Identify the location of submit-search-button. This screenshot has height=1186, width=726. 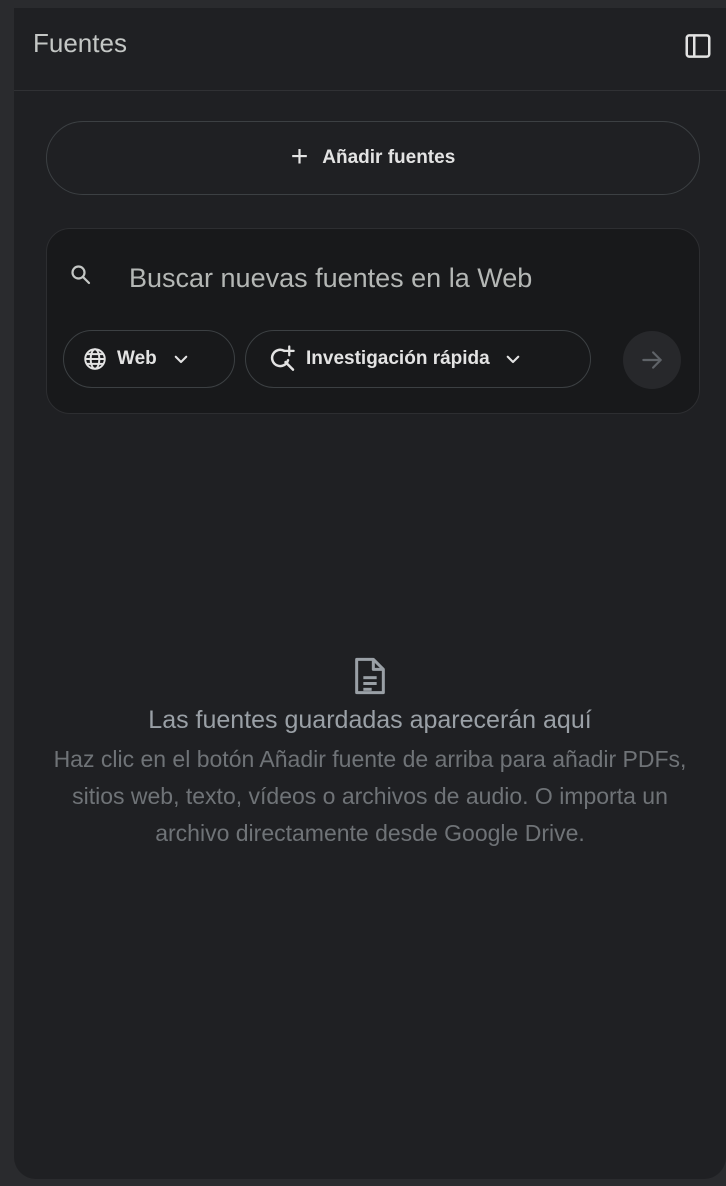
(652, 360).